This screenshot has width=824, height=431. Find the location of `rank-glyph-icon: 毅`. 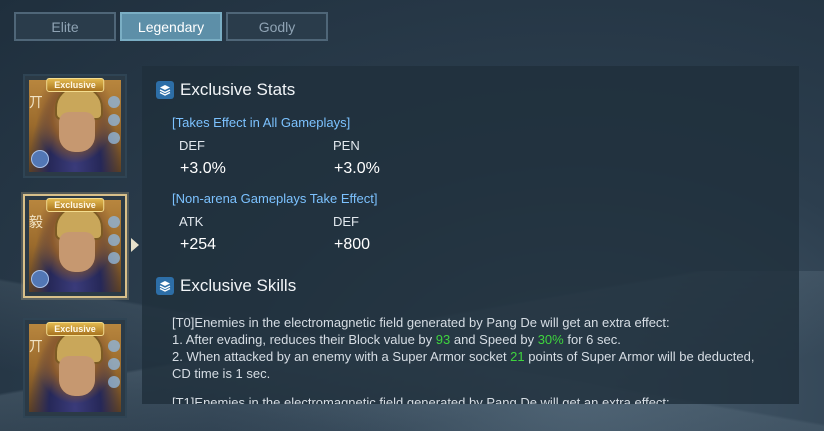

rank-glyph-icon: 毅 is located at coordinates (36, 222).